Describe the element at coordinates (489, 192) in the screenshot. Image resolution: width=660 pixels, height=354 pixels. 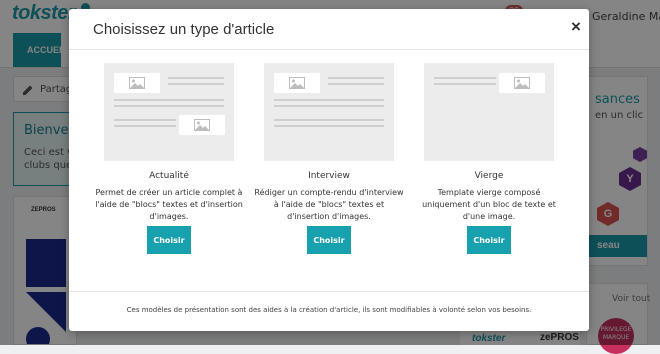
I see `description-line: Template vierge composé` at that location.